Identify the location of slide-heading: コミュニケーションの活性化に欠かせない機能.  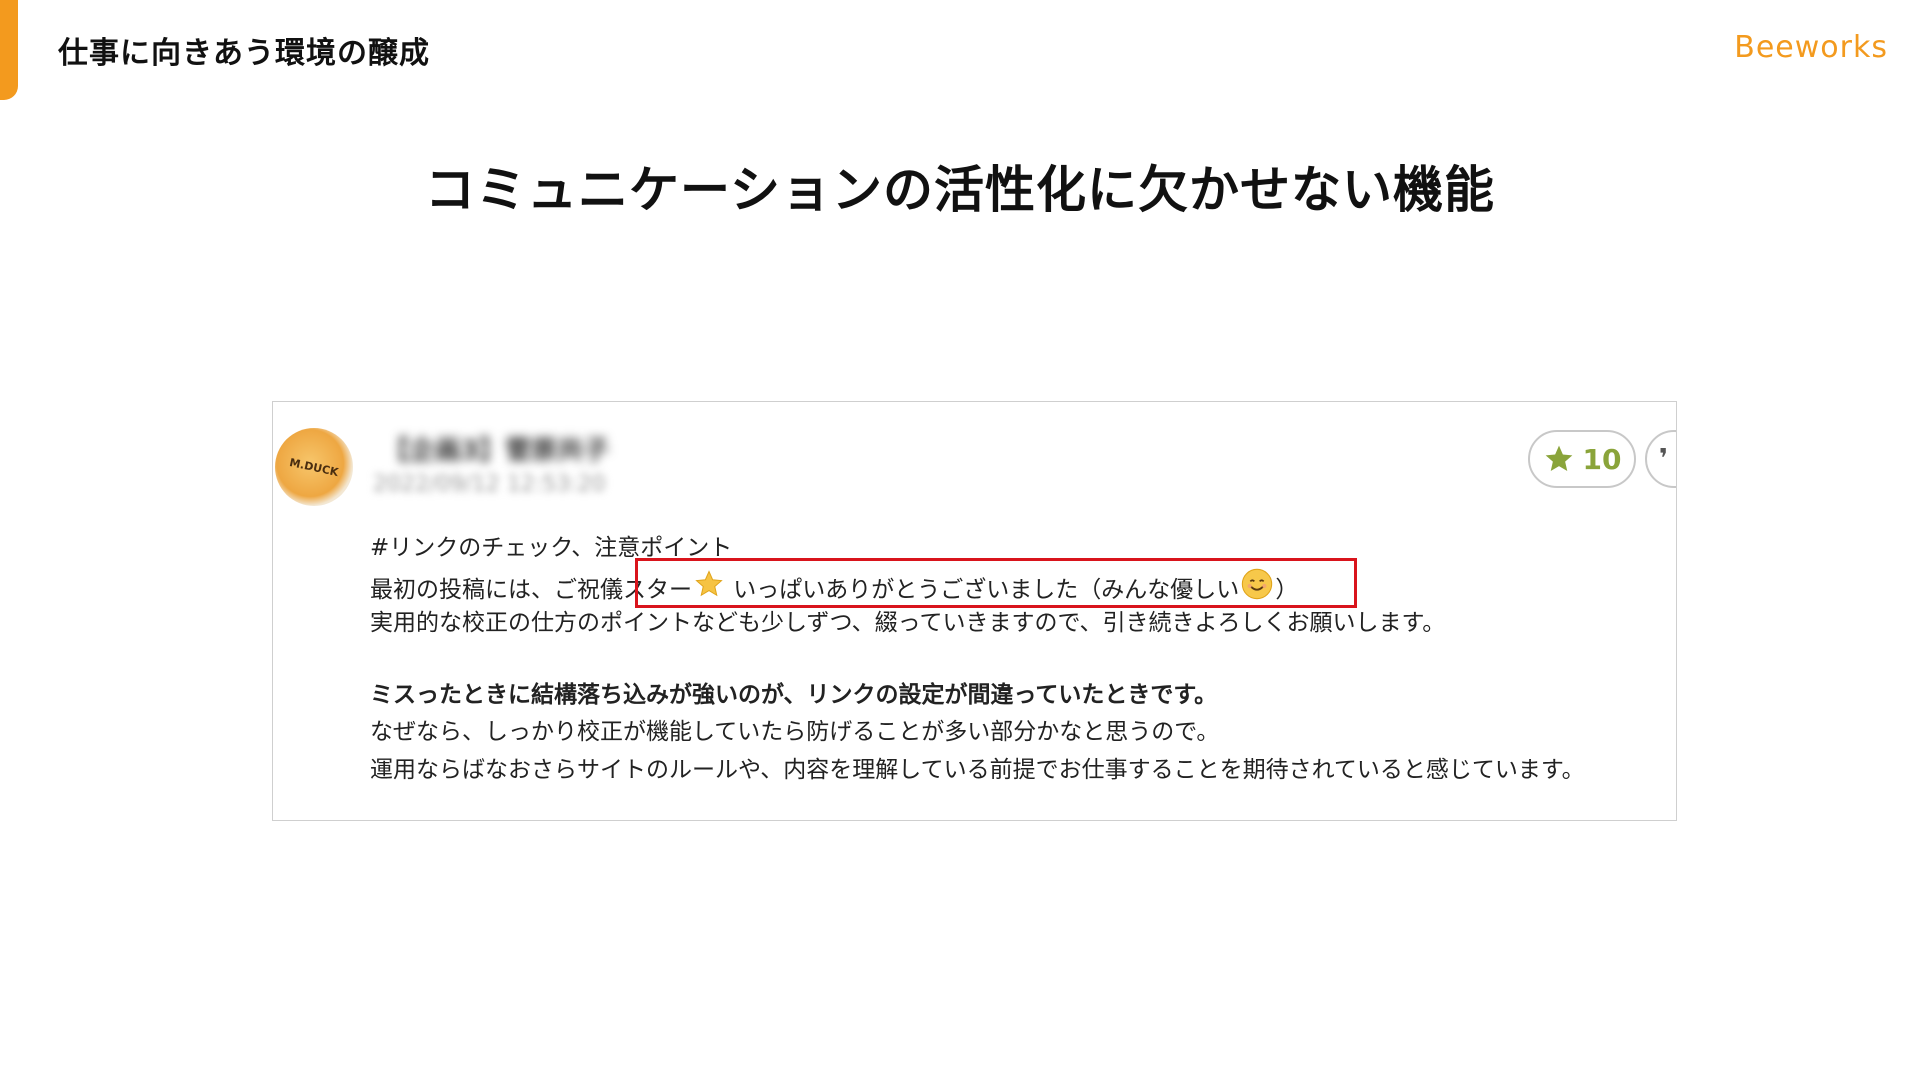
(960, 190).